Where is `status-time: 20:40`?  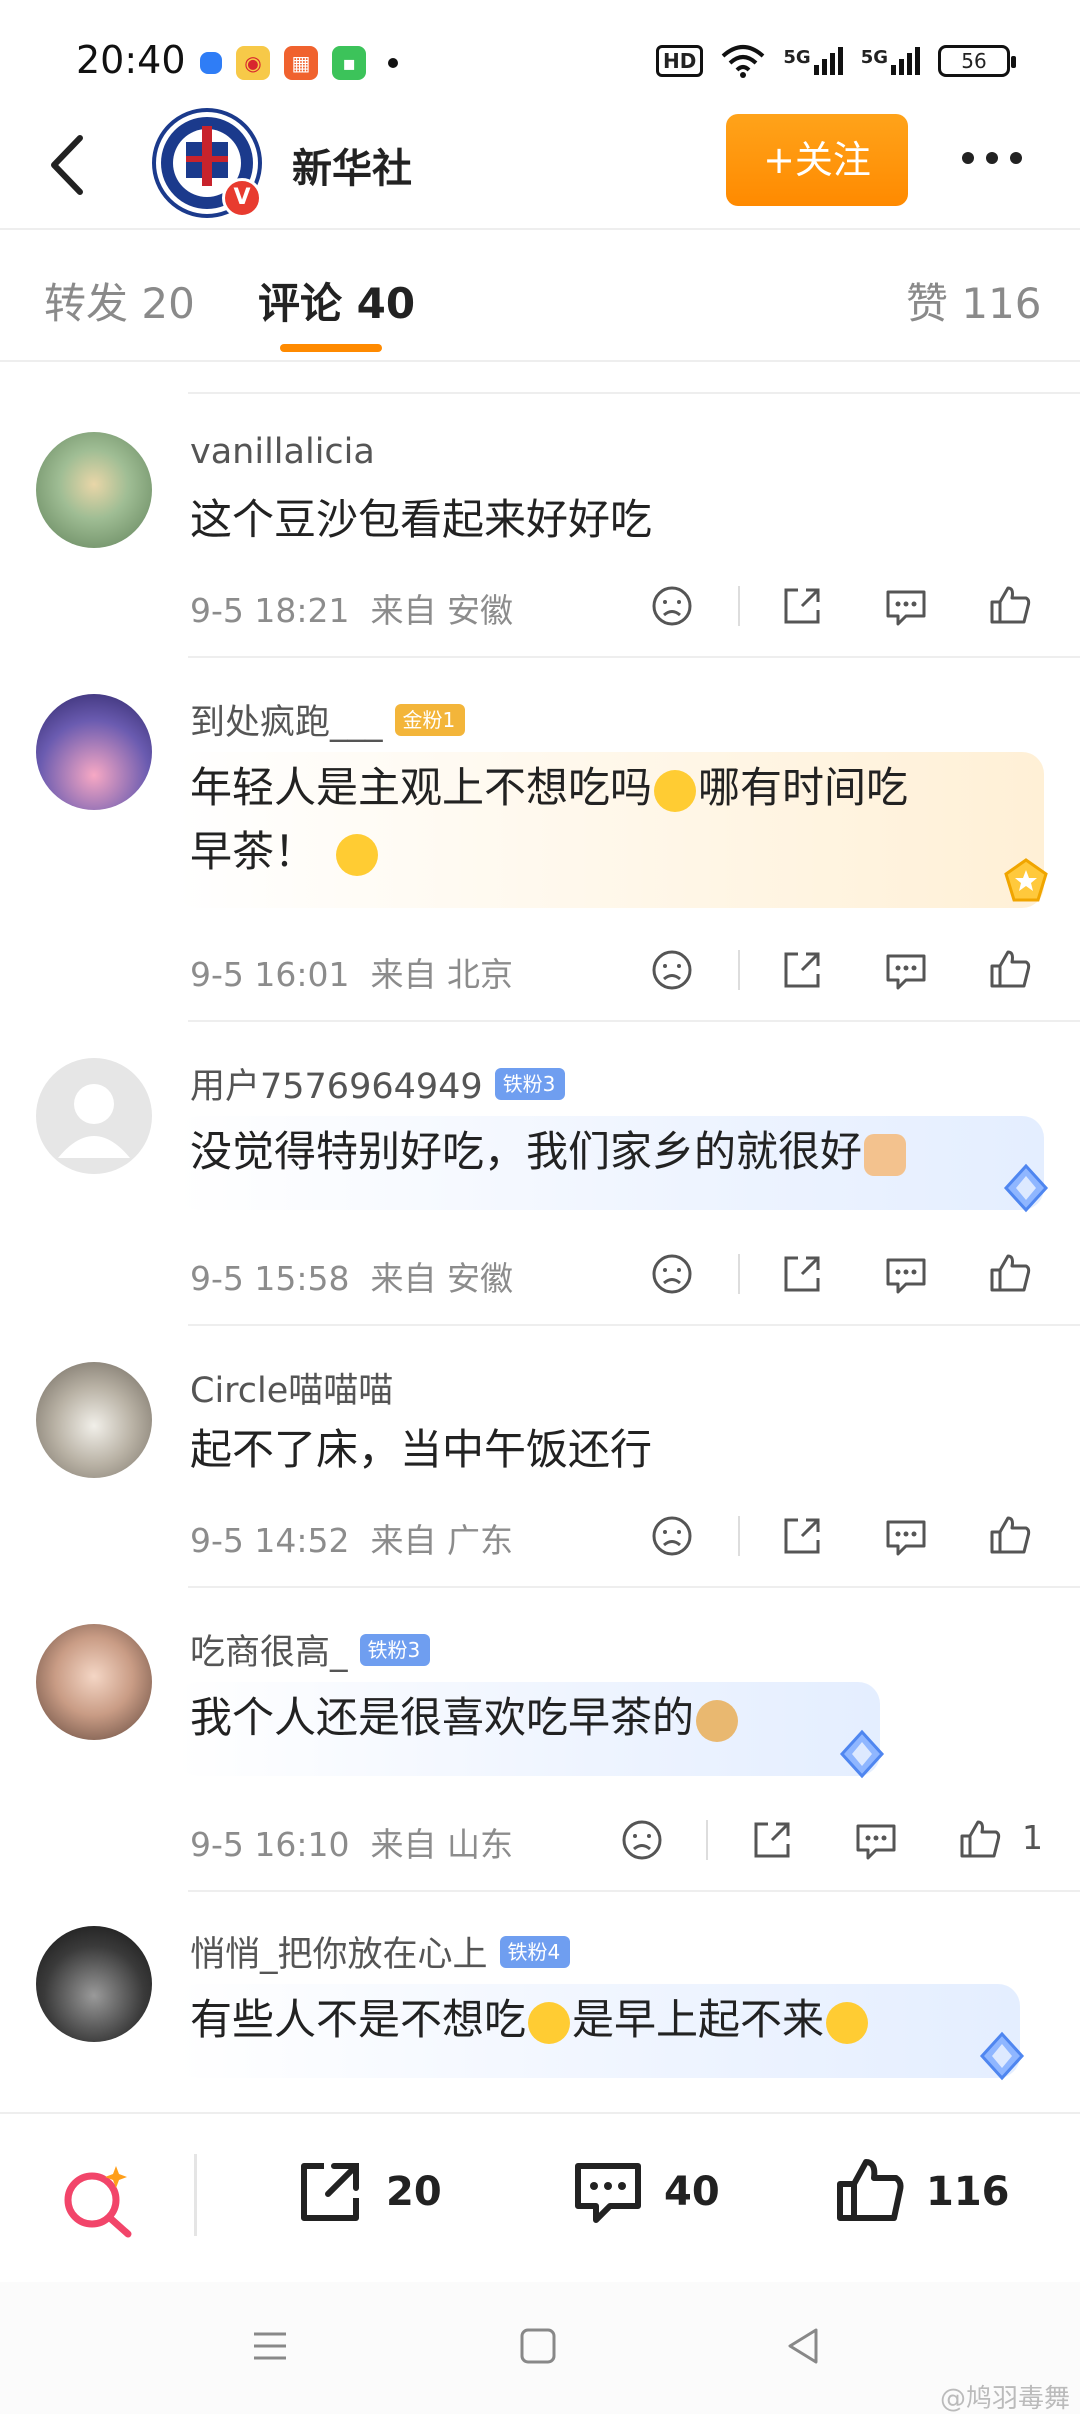 status-time: 20:40 is located at coordinates (131, 60).